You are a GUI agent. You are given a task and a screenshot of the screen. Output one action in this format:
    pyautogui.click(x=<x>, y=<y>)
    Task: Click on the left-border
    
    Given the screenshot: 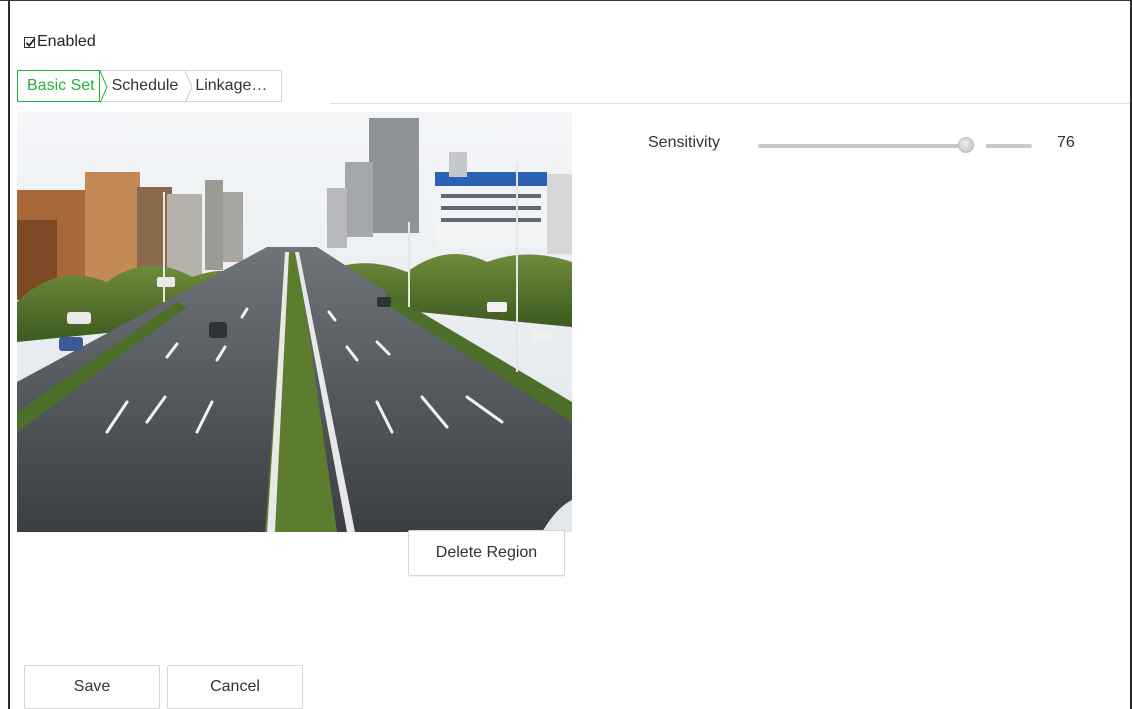 What is the action you would take?
    pyautogui.click(x=9, y=354)
    